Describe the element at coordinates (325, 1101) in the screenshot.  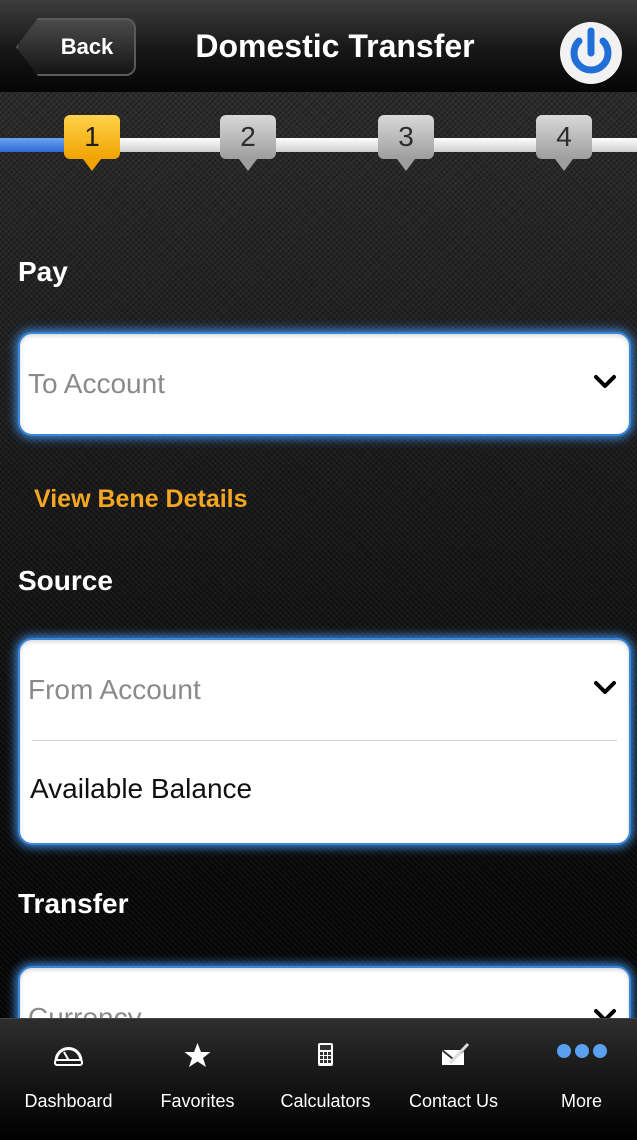
I see `tab-label: Calculators` at that location.